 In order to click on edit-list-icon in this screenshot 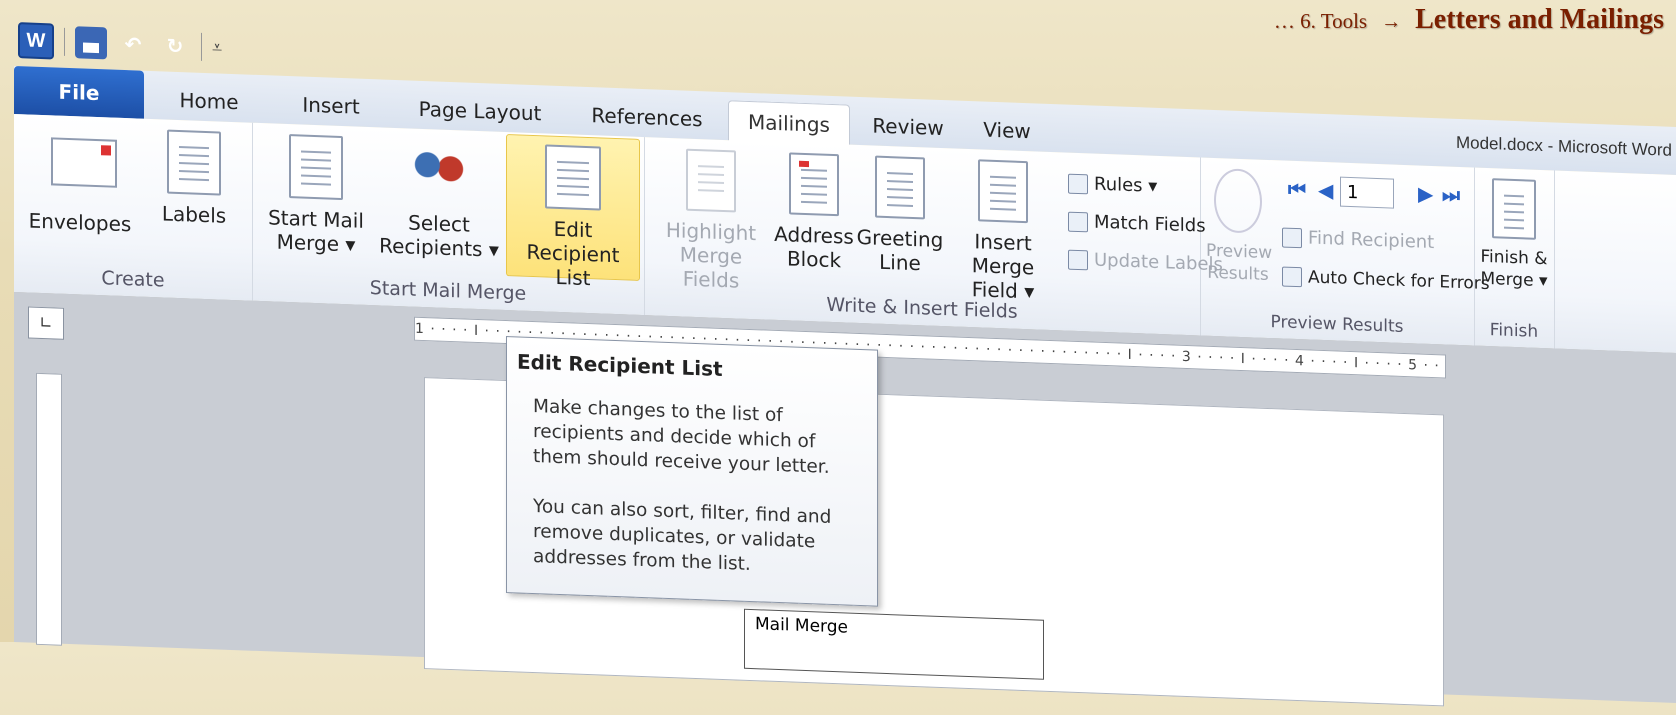, I will do `click(573, 177)`.